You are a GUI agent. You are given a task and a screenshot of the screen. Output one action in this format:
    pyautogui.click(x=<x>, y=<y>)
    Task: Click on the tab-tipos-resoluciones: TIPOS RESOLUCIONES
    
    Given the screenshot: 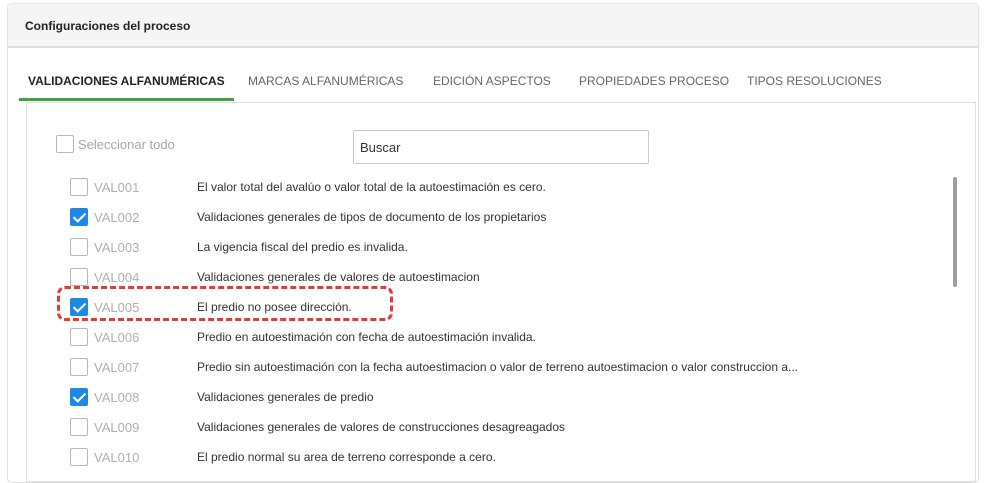 What is the action you would take?
    pyautogui.click(x=814, y=81)
    